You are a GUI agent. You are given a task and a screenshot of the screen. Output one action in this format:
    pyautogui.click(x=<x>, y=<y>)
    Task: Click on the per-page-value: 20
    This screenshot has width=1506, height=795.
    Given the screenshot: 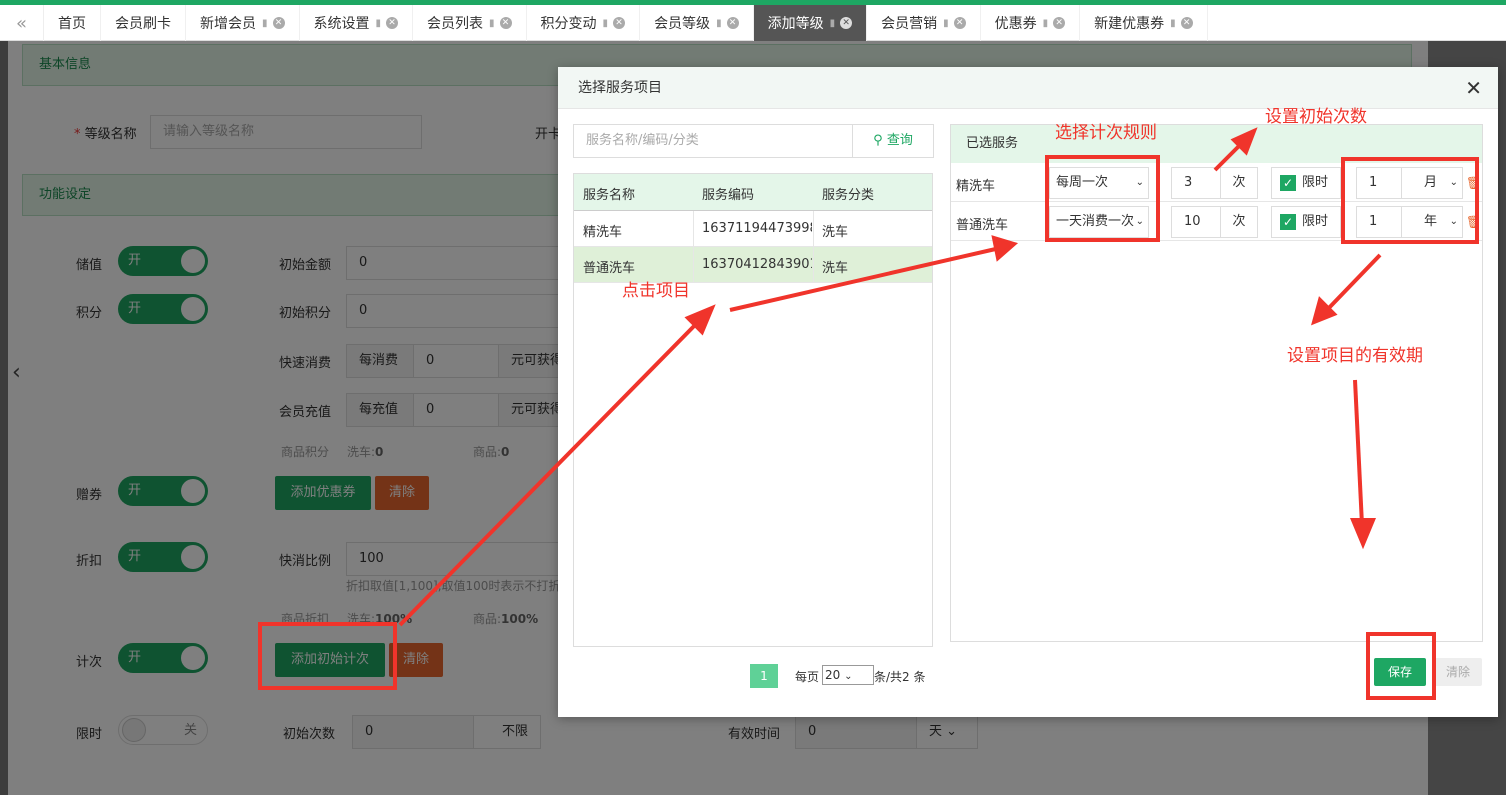 What is the action you would take?
    pyautogui.click(x=833, y=675)
    